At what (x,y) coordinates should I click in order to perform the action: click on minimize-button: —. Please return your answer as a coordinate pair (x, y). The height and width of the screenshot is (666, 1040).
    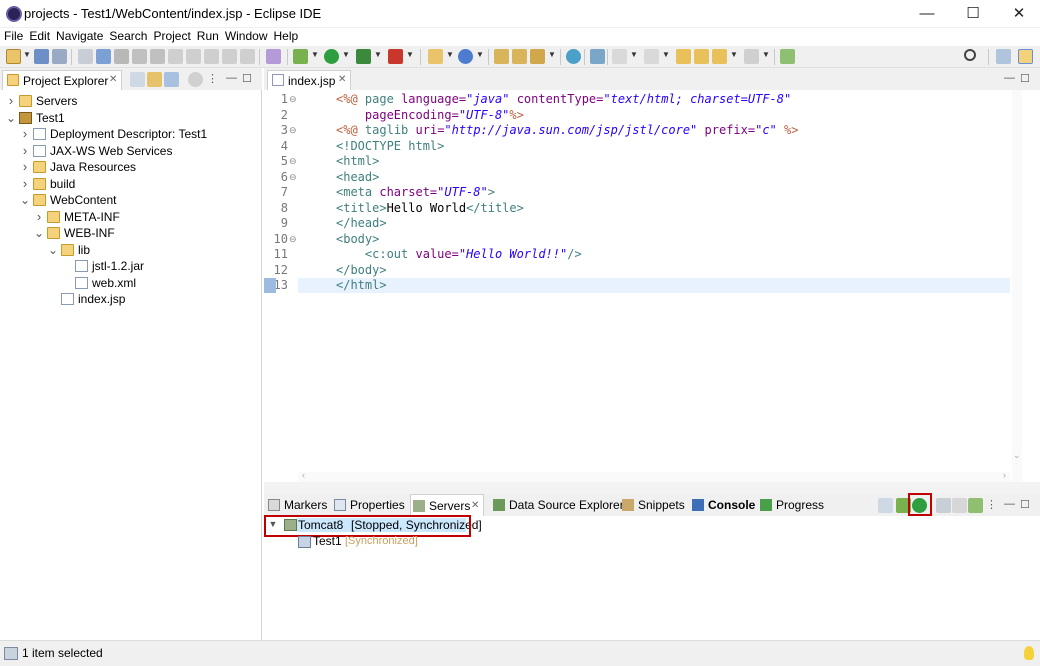
    Looking at the image, I should click on (927, 14).